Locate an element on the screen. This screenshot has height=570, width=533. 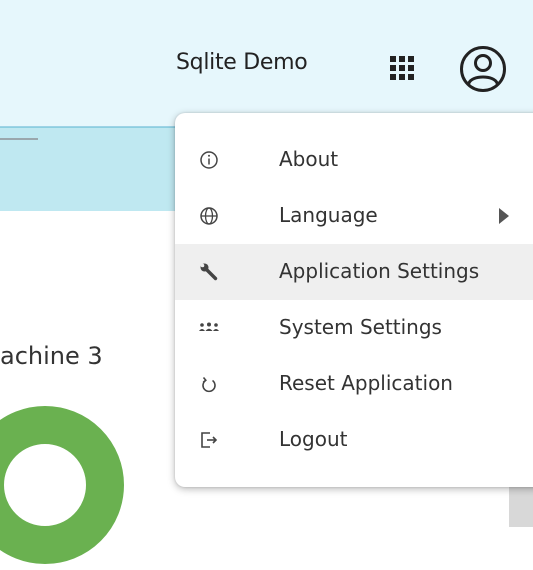
menu-item-logout: Logout is located at coordinates (354, 440).